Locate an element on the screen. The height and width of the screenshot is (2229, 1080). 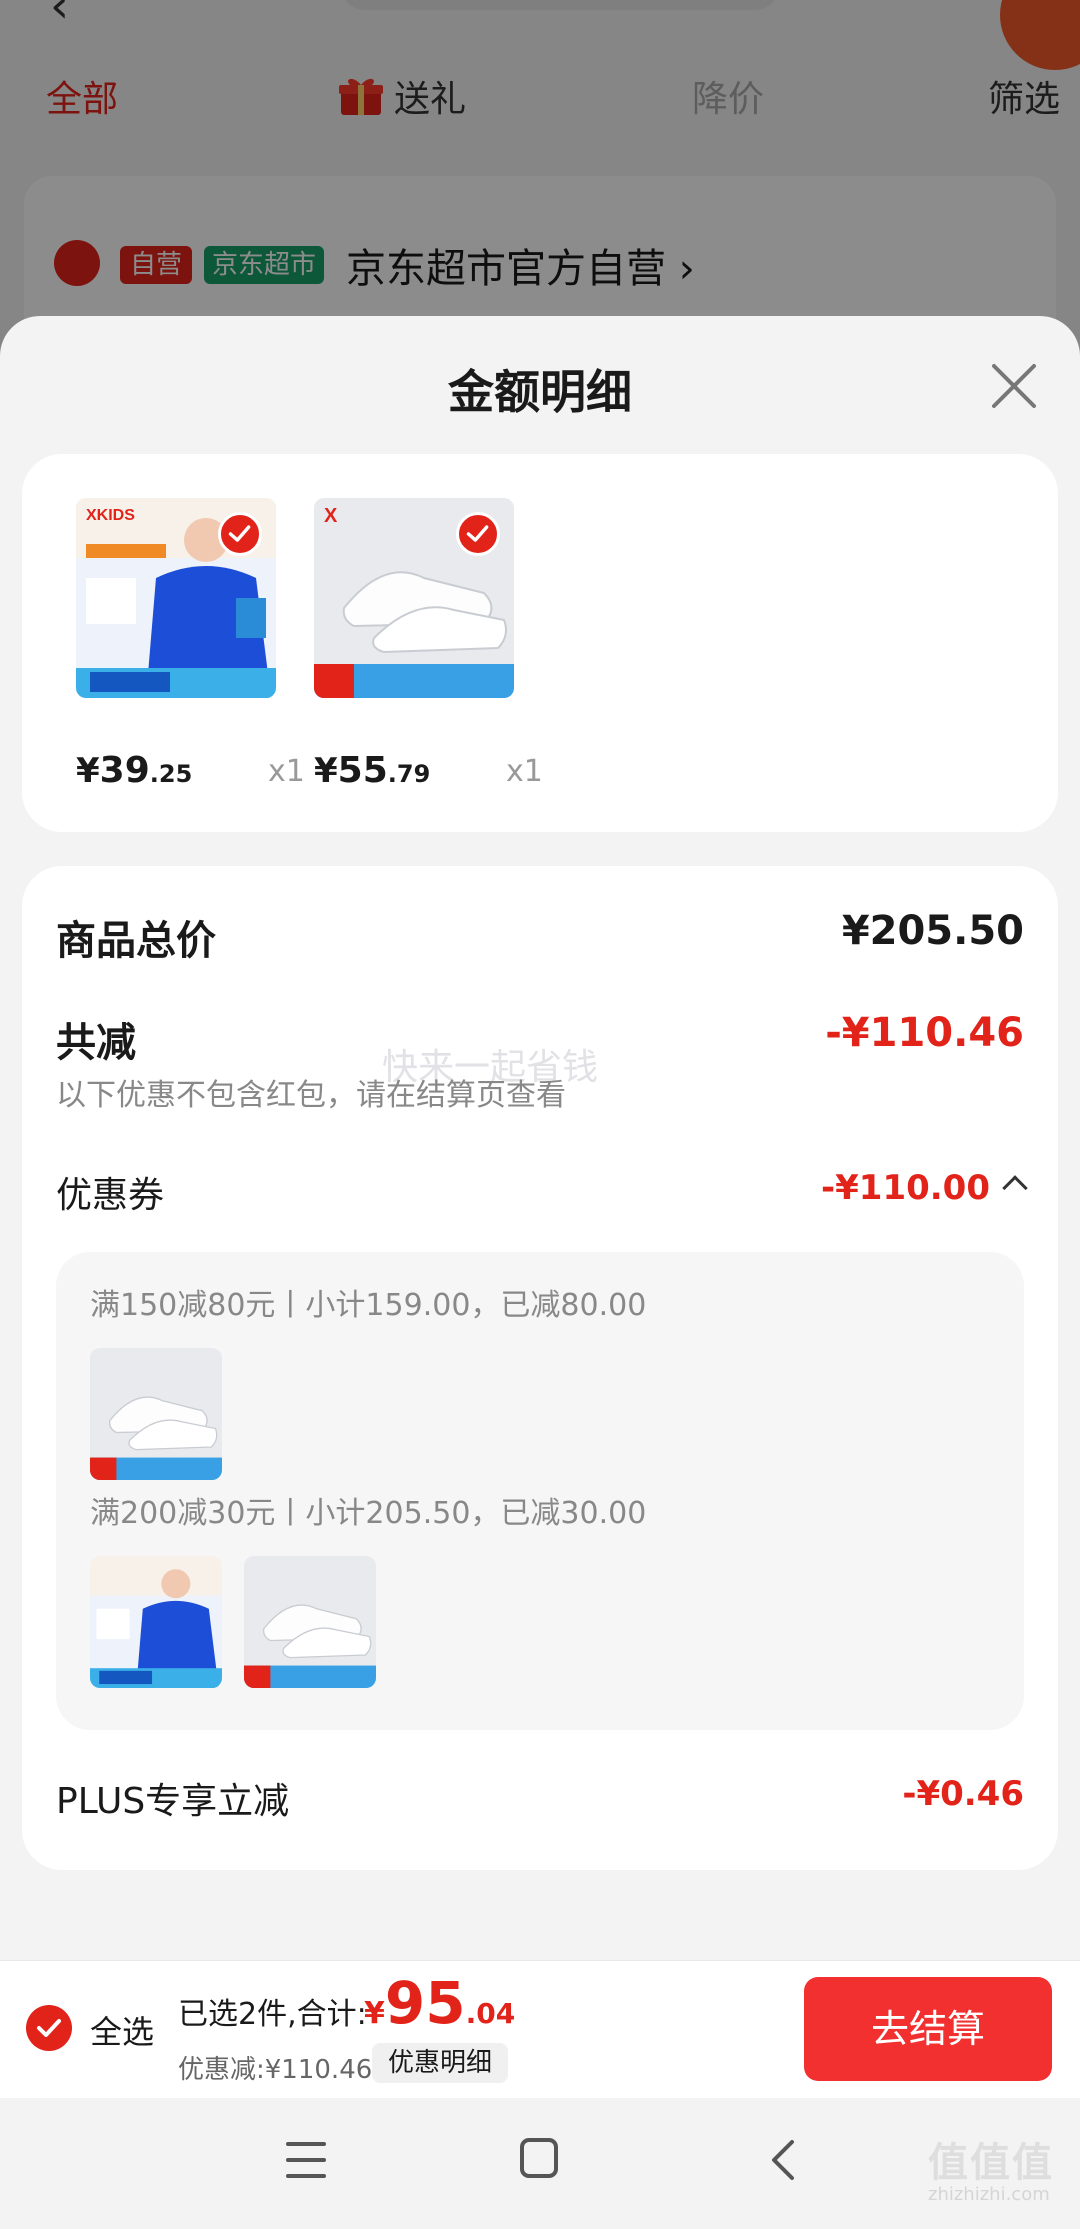
checkout-bar: 全选 已选2件,合计: ¥95.04 优惠减:¥110.46 优惠明细 去结算 is located at coordinates (540, 2029).